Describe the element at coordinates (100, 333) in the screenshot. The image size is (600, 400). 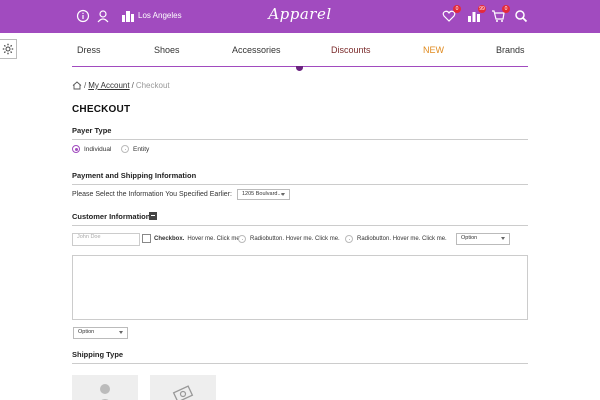
I see `option-select-2: Option` at that location.